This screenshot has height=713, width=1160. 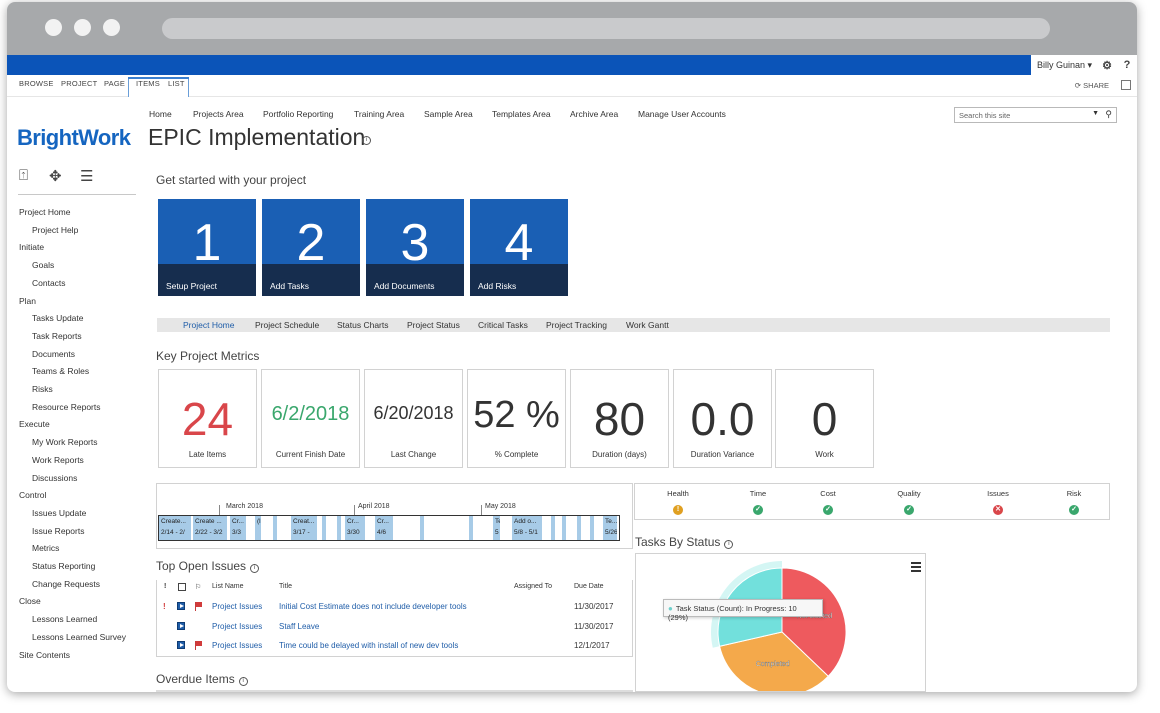 What do you see at coordinates (63, 566) in the screenshot?
I see `left-nav-item: Status Reporting` at bounding box center [63, 566].